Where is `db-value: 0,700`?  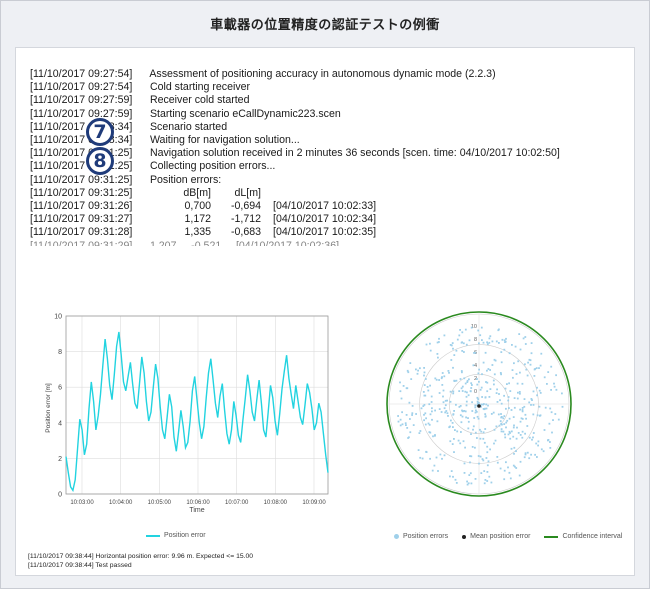
db-value: 0,700 is located at coordinates (197, 206).